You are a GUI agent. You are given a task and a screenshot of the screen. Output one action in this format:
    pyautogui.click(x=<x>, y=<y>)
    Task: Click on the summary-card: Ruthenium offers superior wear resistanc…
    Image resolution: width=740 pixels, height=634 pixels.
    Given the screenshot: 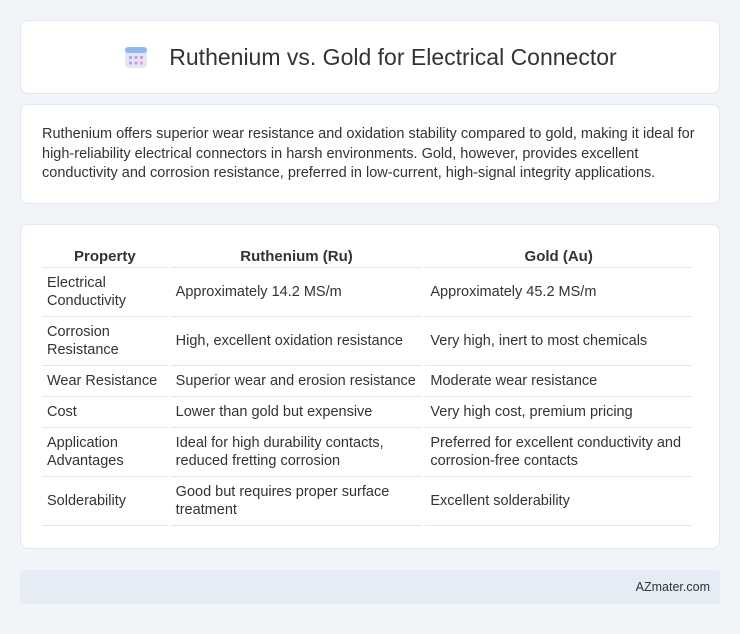 What is the action you would take?
    pyautogui.click(x=370, y=154)
    